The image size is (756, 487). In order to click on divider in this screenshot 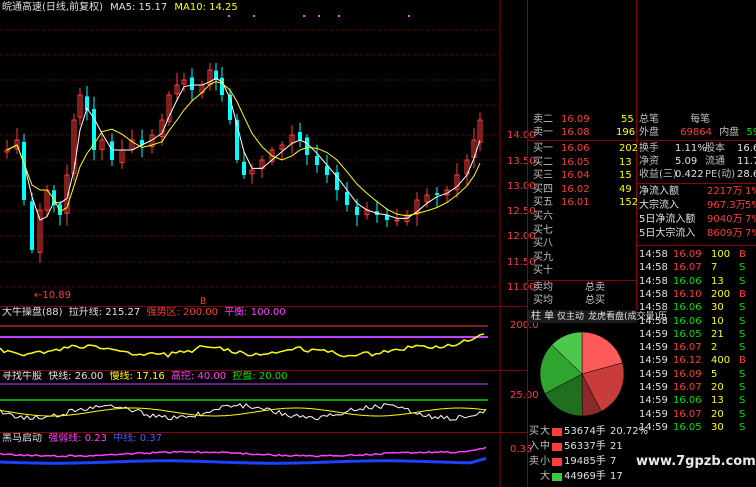, I will do `click(263, 306)`.